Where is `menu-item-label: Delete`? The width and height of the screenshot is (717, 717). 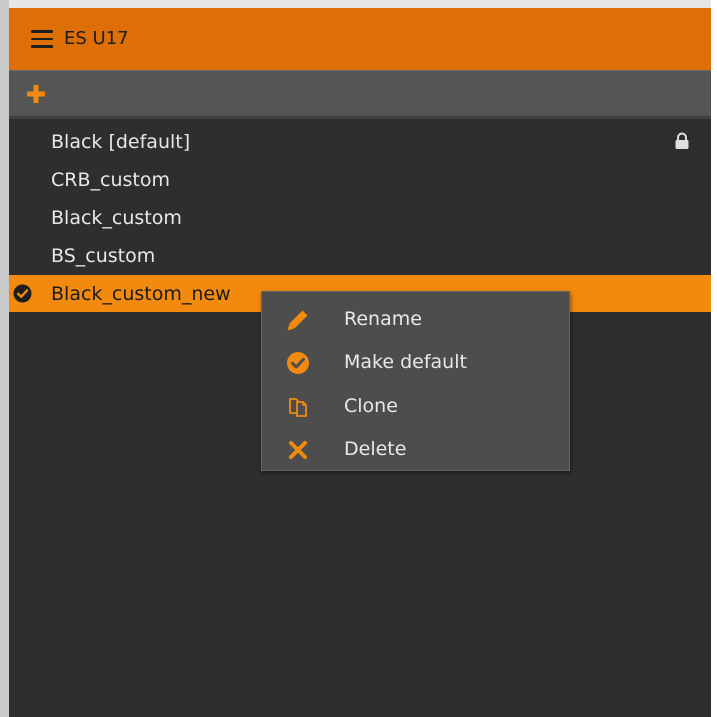
menu-item-label: Delete is located at coordinates (375, 449).